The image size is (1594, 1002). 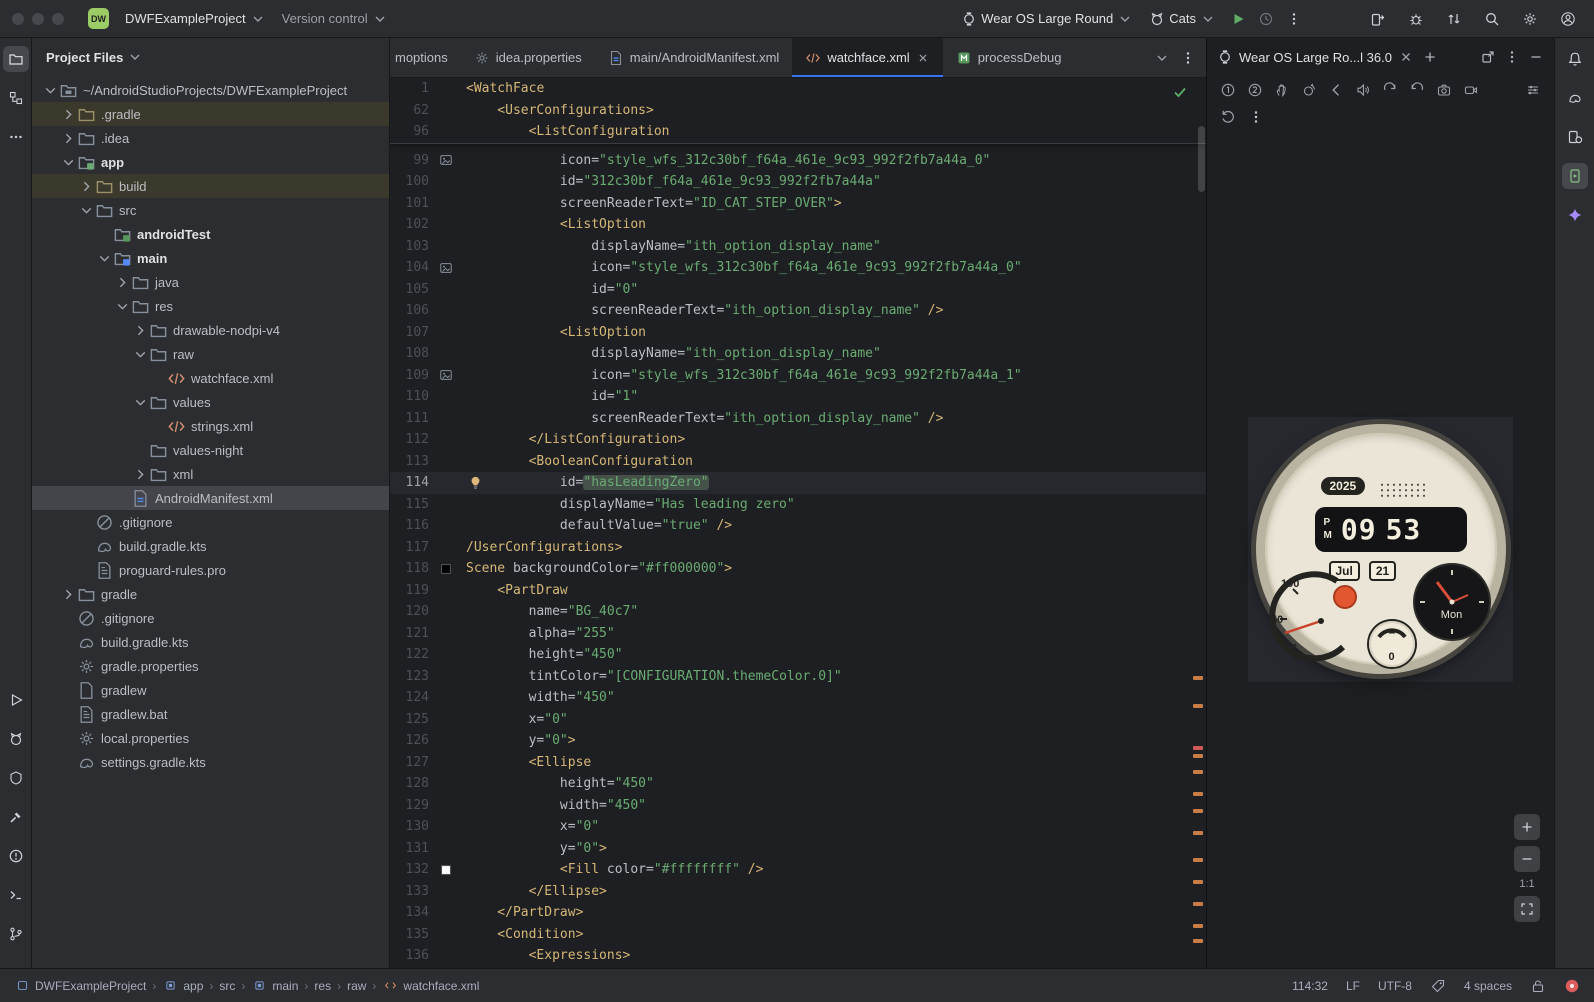 What do you see at coordinates (1538, 986) in the screenshot?
I see `lock-icon` at bounding box center [1538, 986].